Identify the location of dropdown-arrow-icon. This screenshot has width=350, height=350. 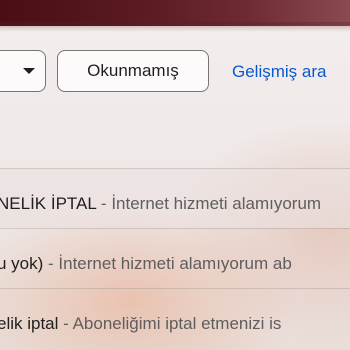
(29, 71).